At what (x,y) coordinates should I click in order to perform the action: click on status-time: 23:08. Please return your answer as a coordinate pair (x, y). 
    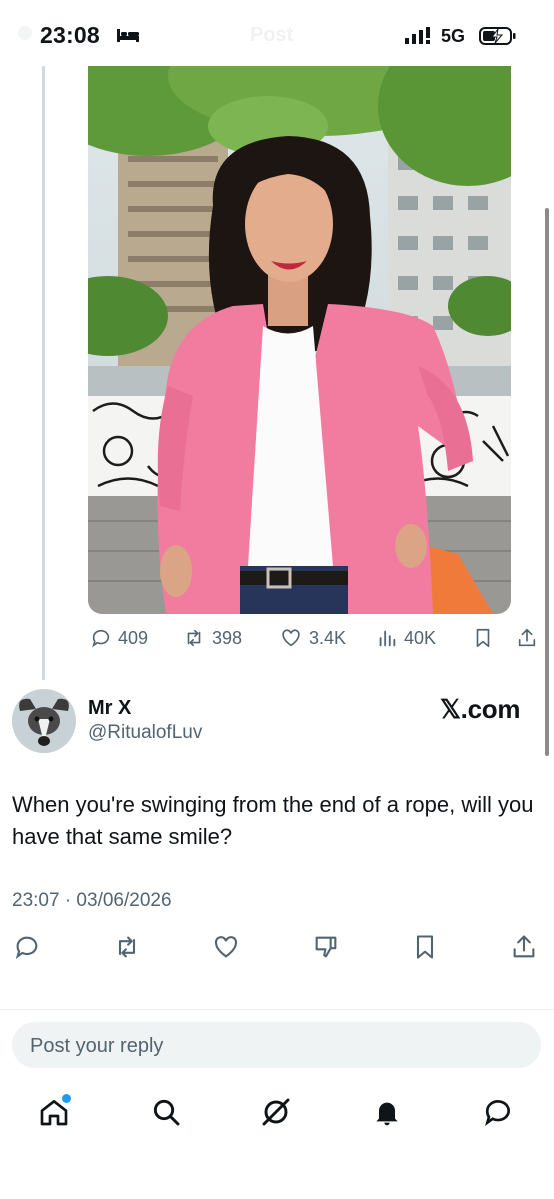
    Looking at the image, I should click on (70, 35).